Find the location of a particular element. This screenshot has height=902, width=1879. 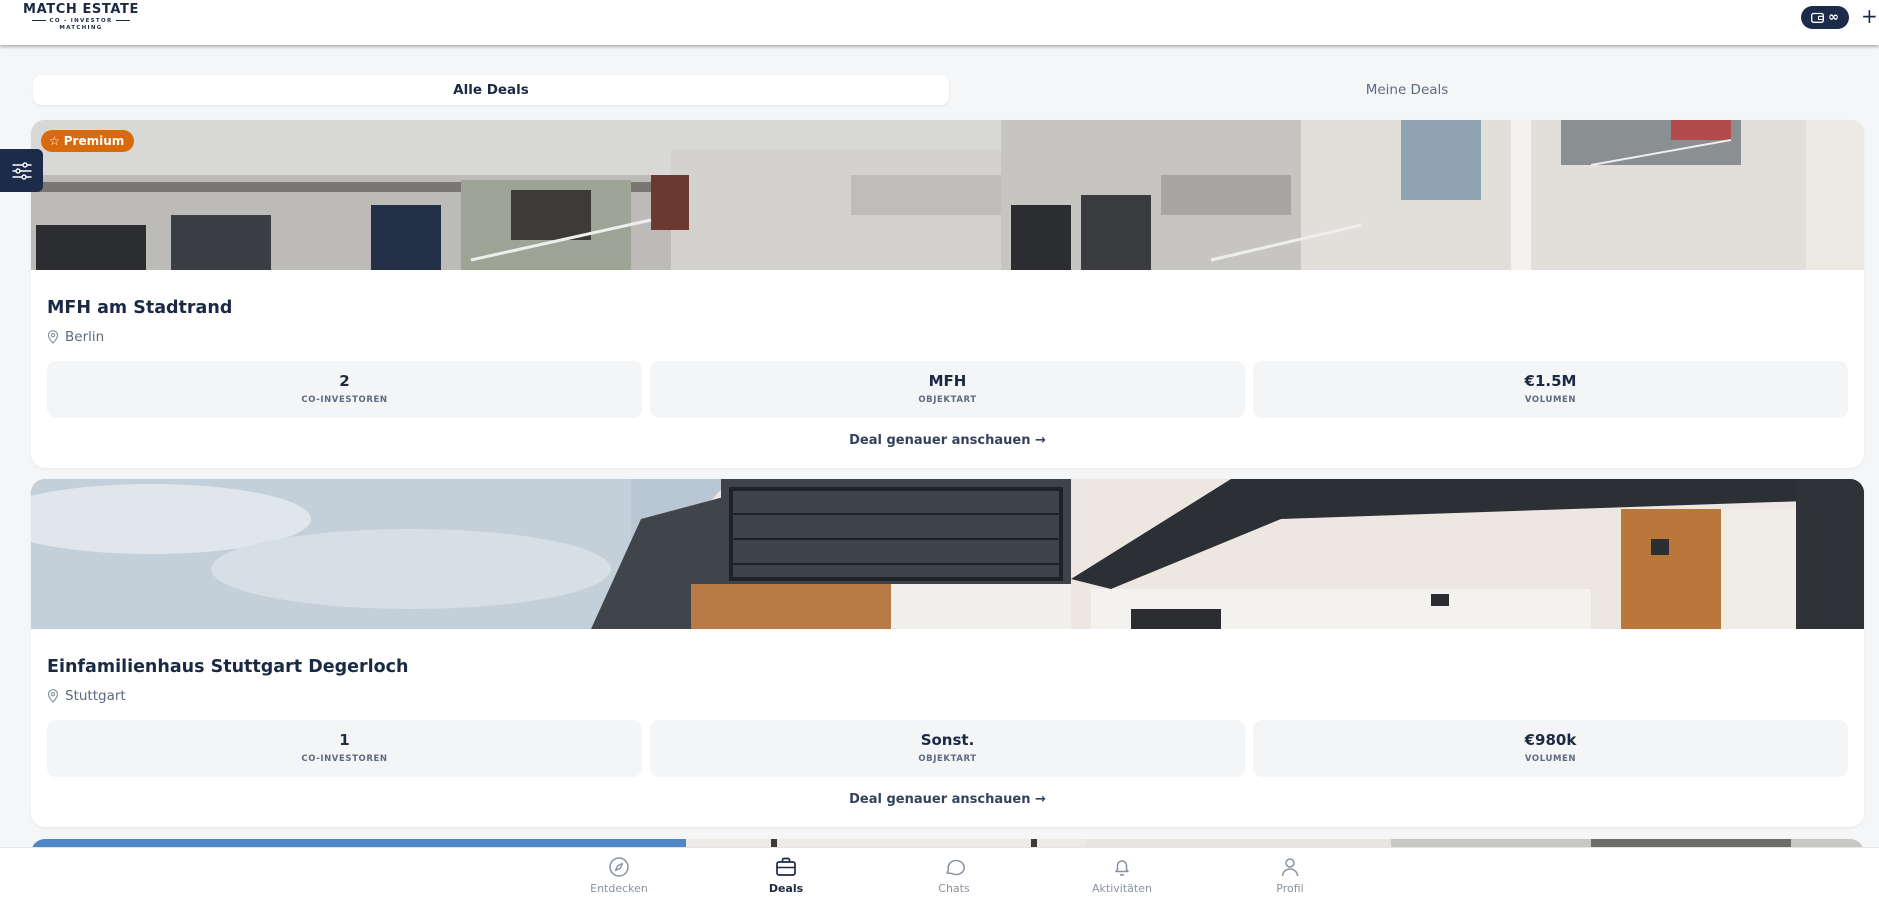

stat-value: 1 is located at coordinates (344, 740).